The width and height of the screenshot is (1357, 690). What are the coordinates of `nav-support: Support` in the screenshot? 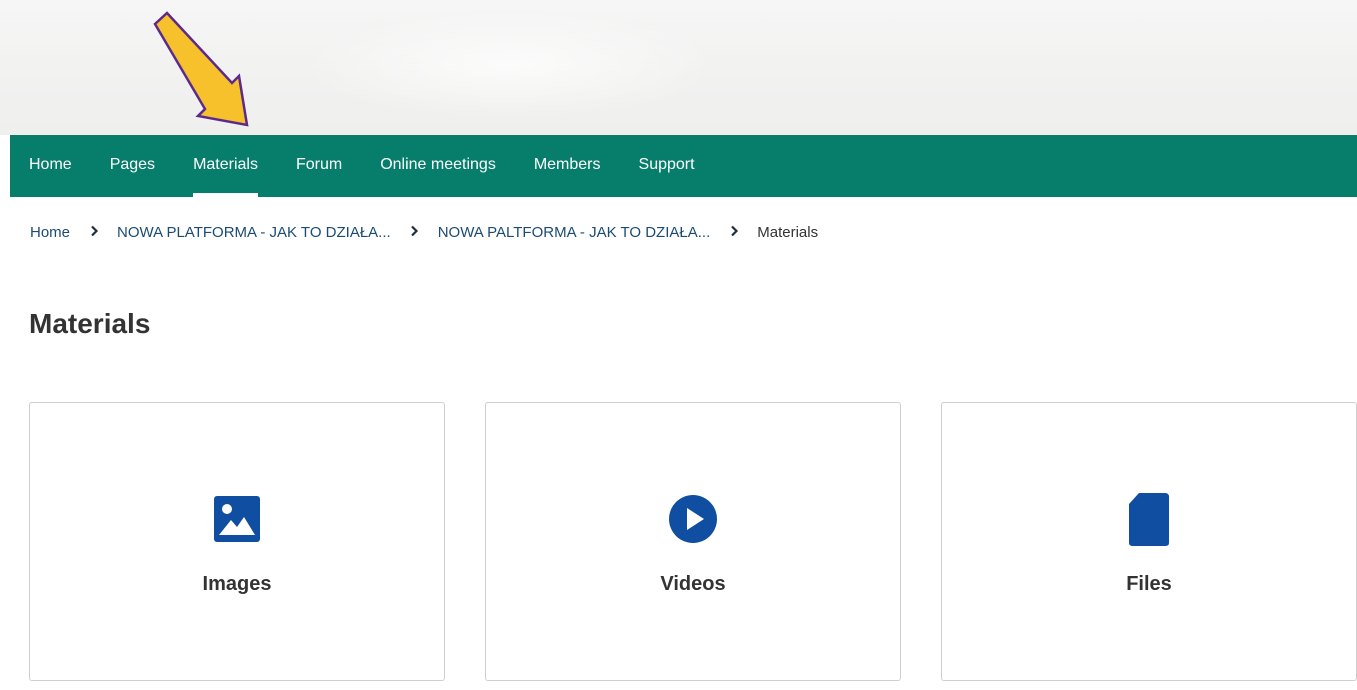 It's located at (667, 166).